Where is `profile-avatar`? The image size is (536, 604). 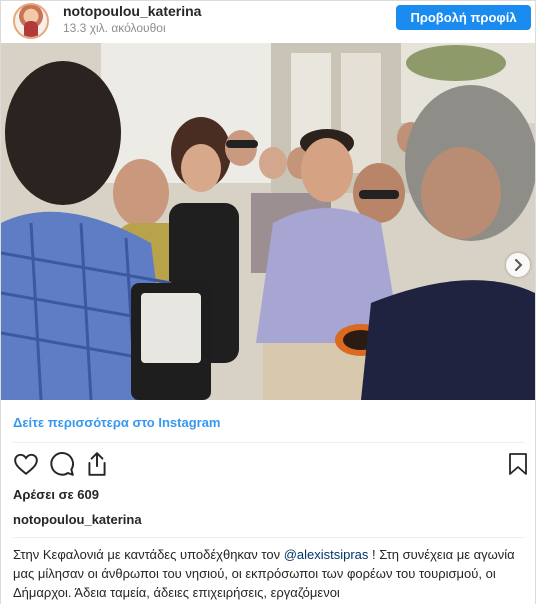 profile-avatar is located at coordinates (31, 21).